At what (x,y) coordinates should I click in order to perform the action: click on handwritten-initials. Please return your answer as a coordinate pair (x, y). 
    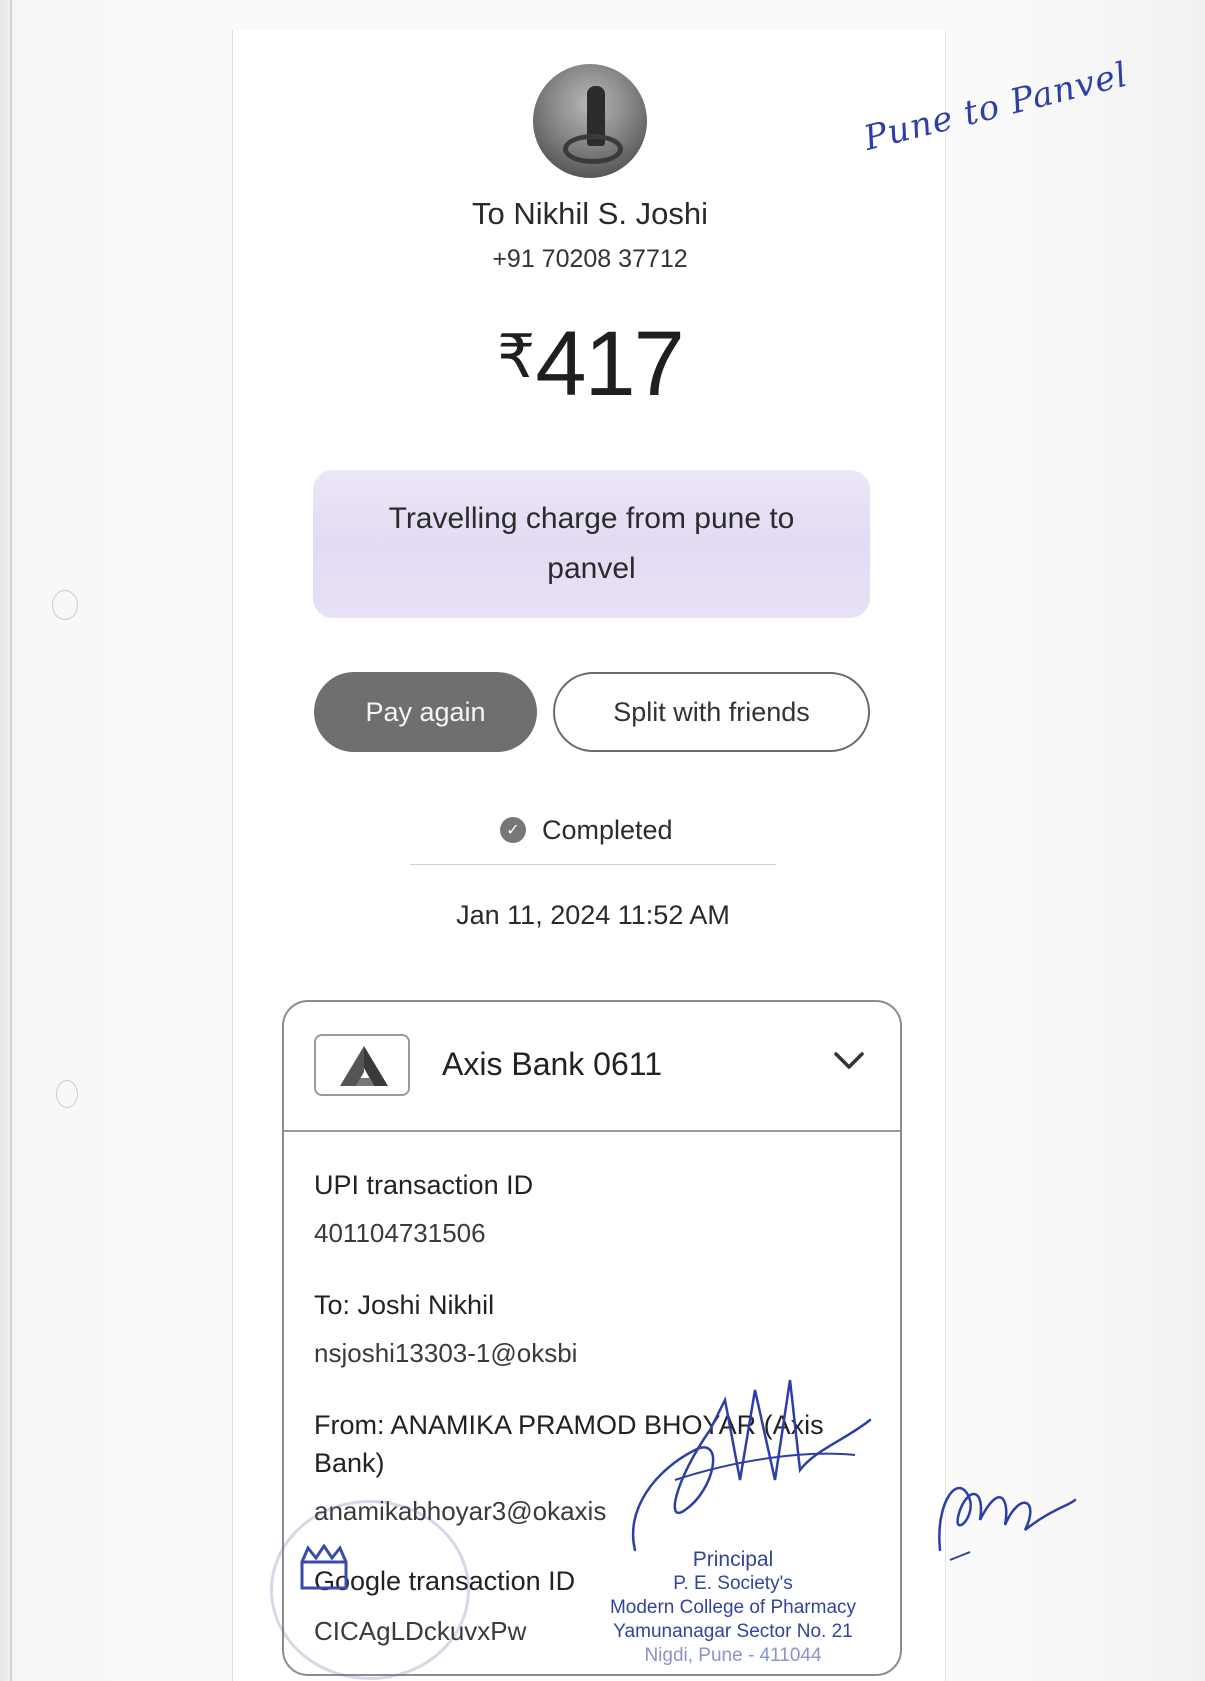
    Looking at the image, I should click on (1007, 1523).